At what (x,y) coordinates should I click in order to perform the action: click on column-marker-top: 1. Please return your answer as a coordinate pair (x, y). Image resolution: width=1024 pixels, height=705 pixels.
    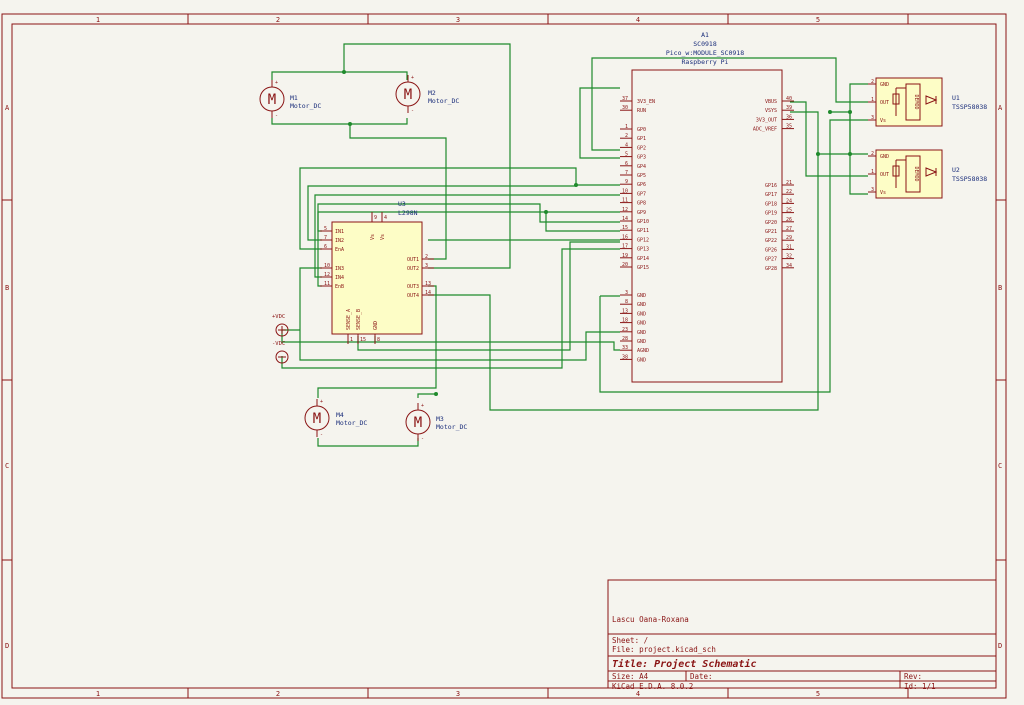
    Looking at the image, I should click on (98, 20).